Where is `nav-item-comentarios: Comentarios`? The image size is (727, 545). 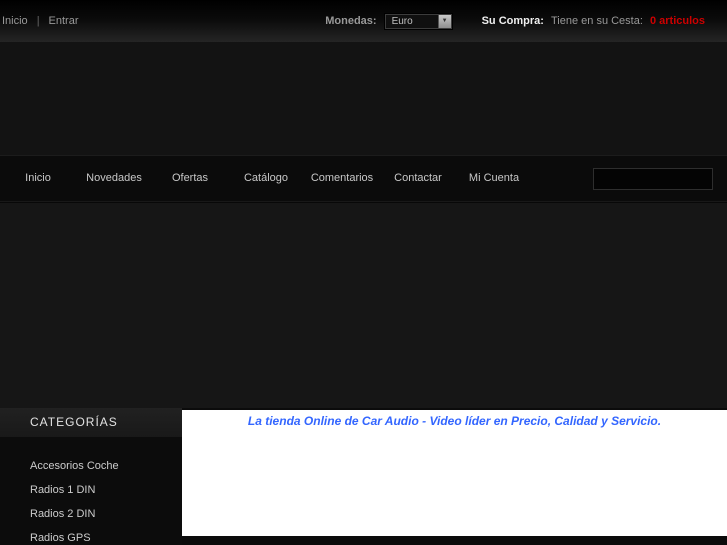
nav-item-comentarios: Comentarios is located at coordinates (342, 178).